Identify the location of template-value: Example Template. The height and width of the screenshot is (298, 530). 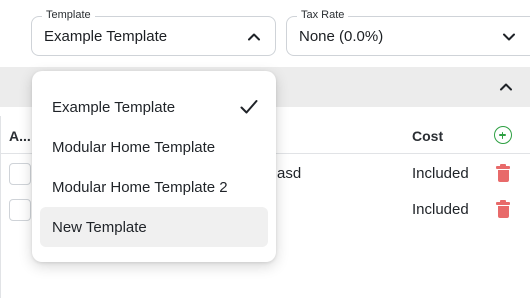
(106, 36).